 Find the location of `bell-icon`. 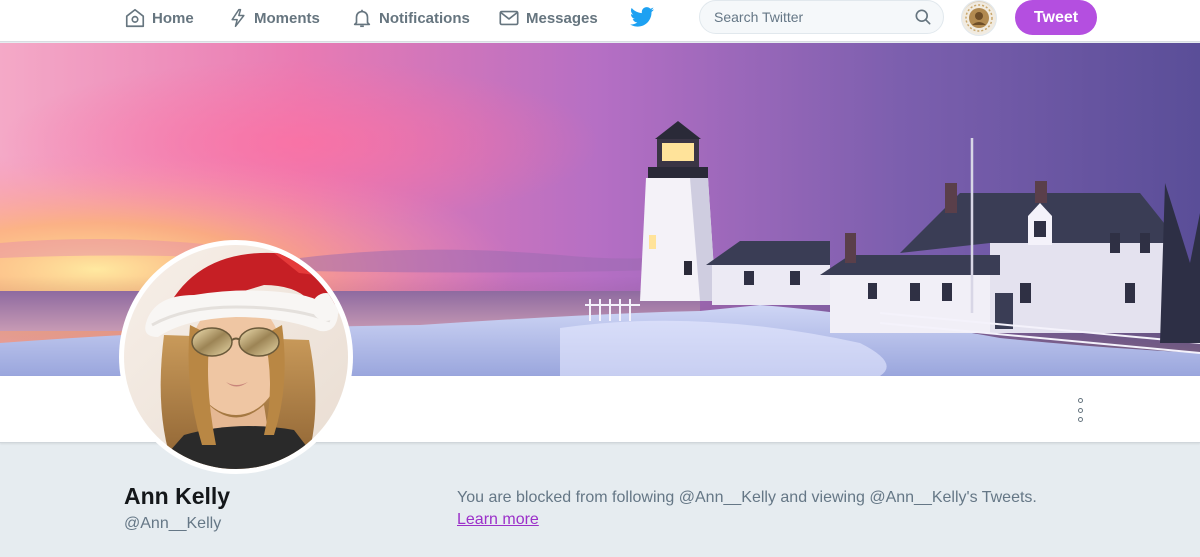

bell-icon is located at coordinates (362, 18).